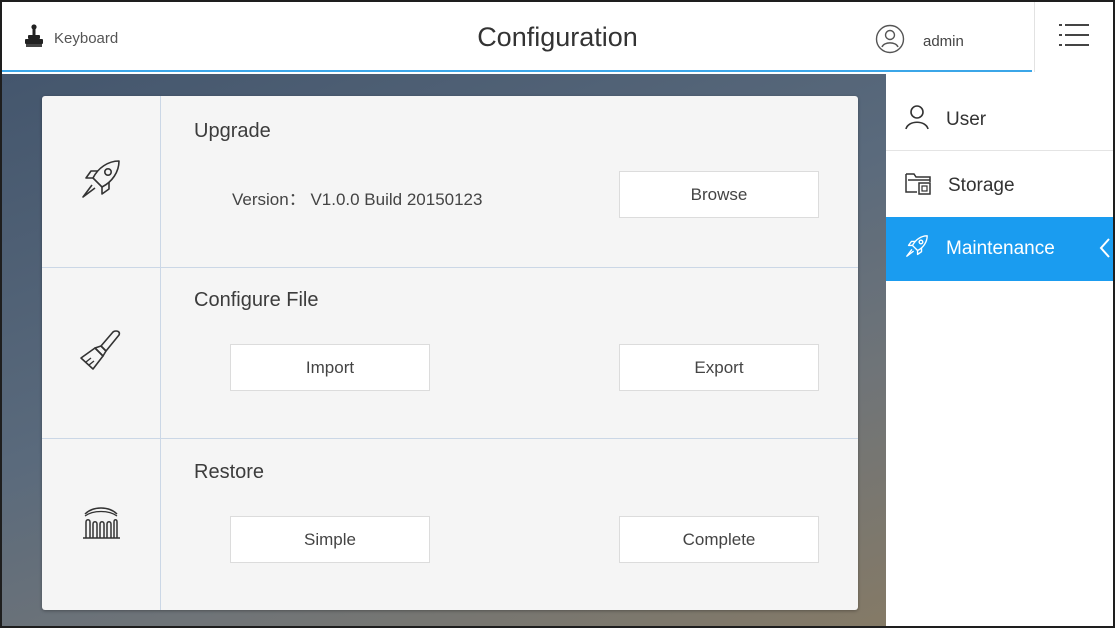 This screenshot has height=628, width=1115. I want to click on version-info: Version： V1.0.0 Build 20150123, so click(357, 197).